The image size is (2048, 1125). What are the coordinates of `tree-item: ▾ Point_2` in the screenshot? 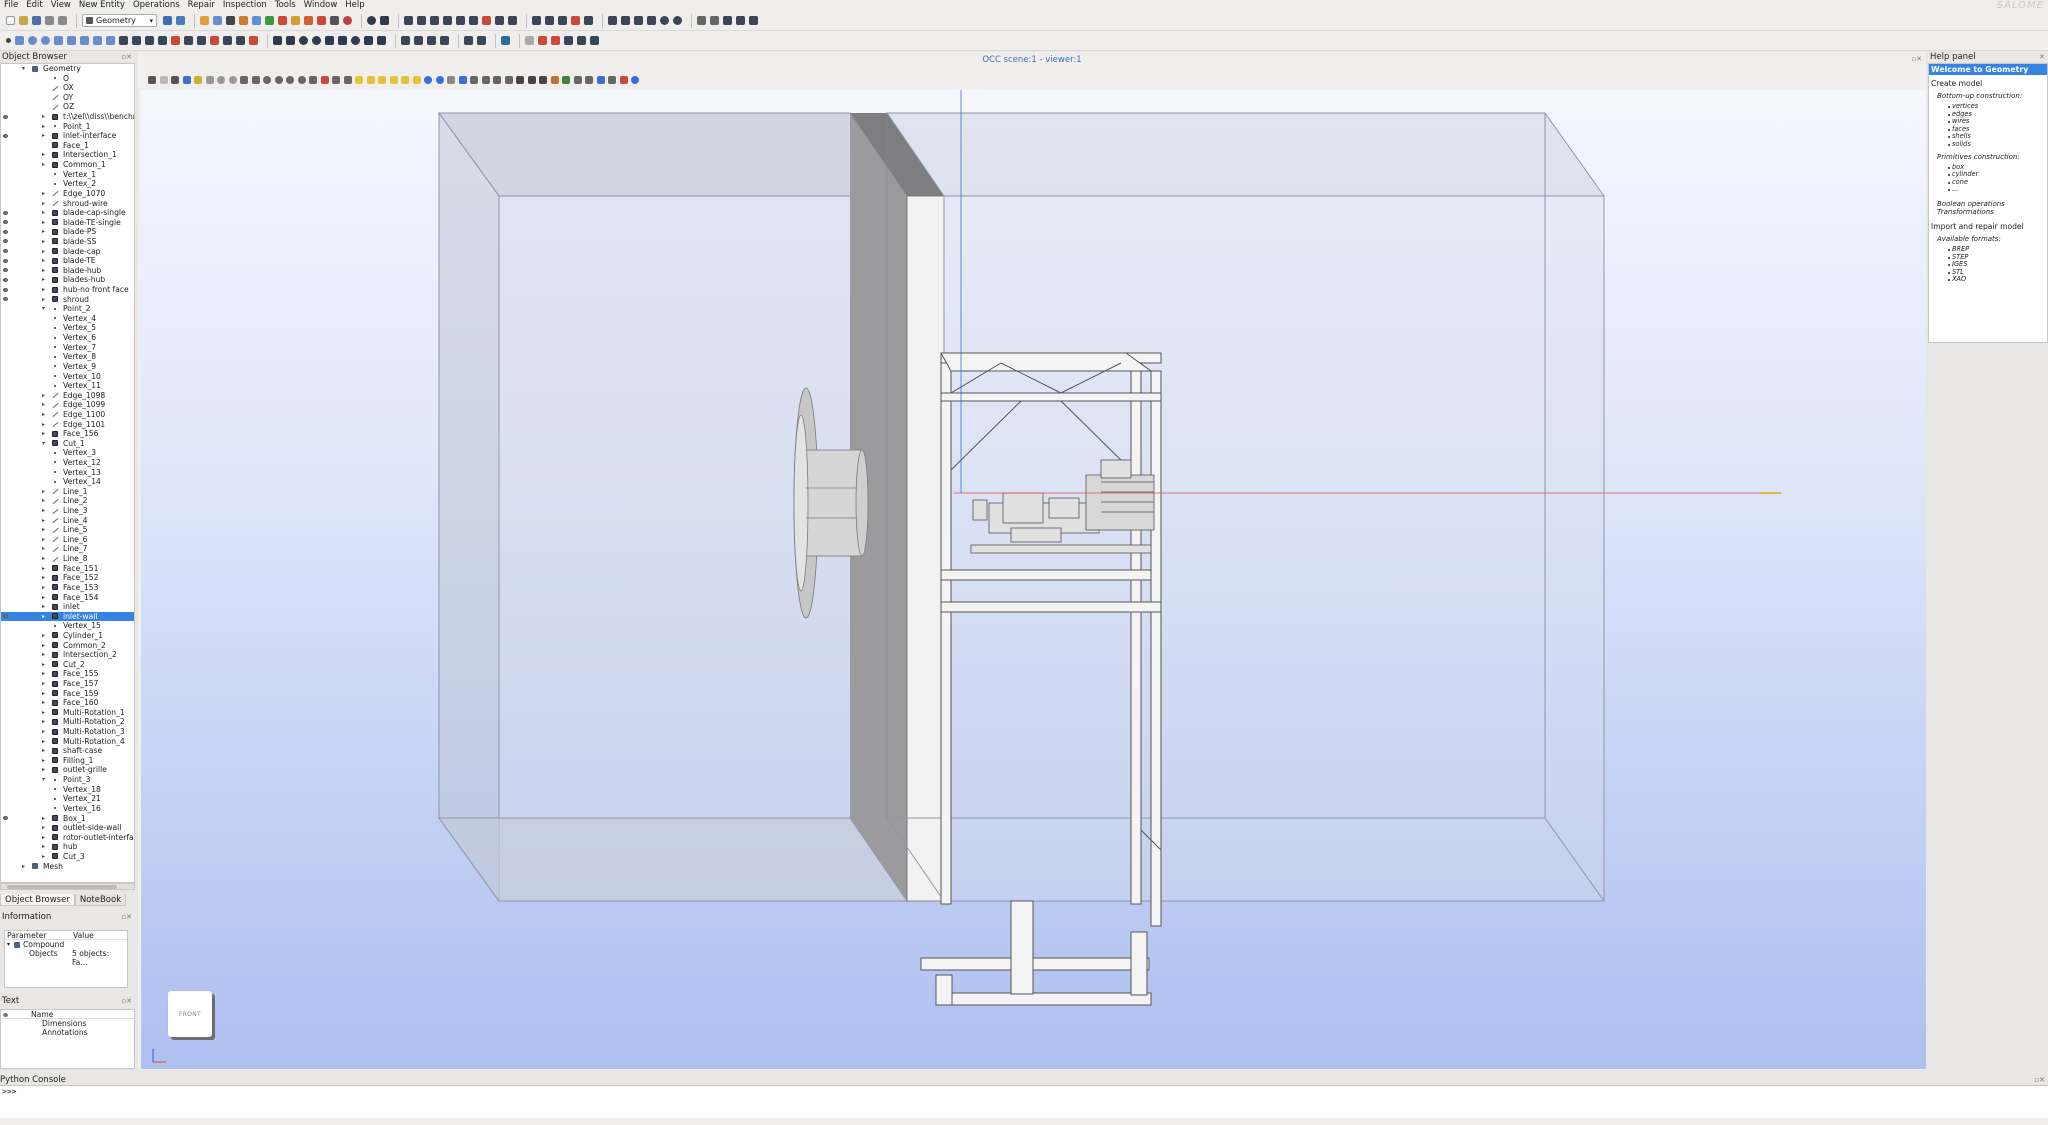 It's located at (67, 309).